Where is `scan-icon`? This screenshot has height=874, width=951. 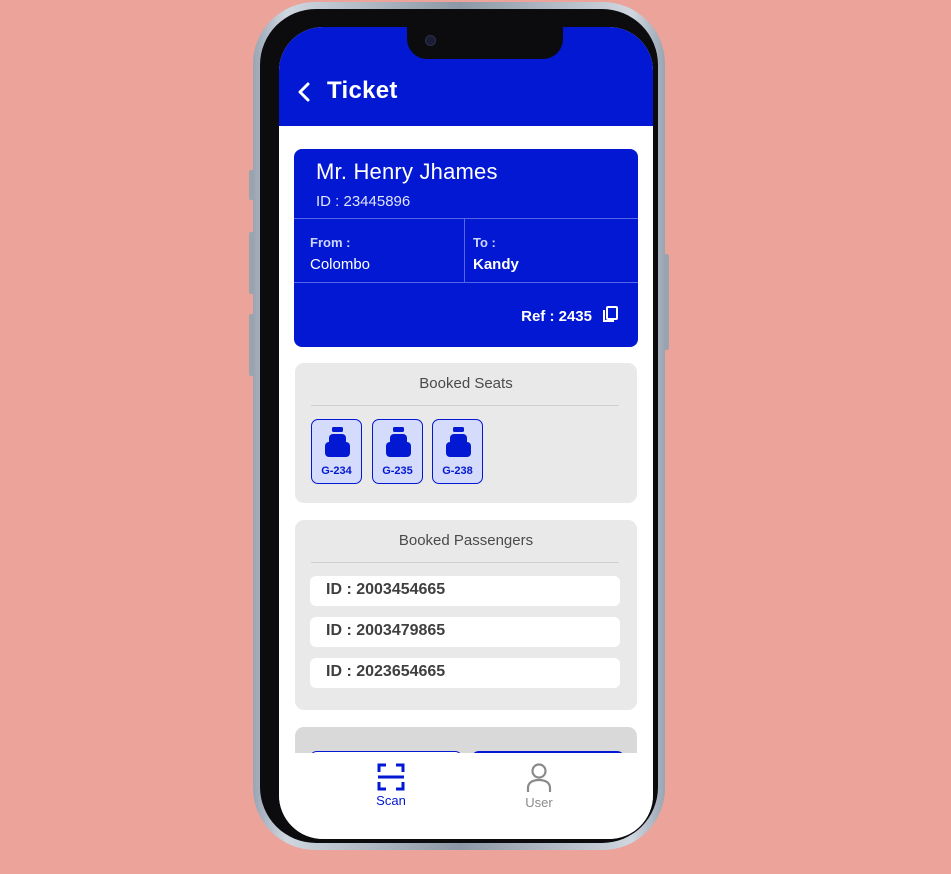 scan-icon is located at coordinates (391, 777).